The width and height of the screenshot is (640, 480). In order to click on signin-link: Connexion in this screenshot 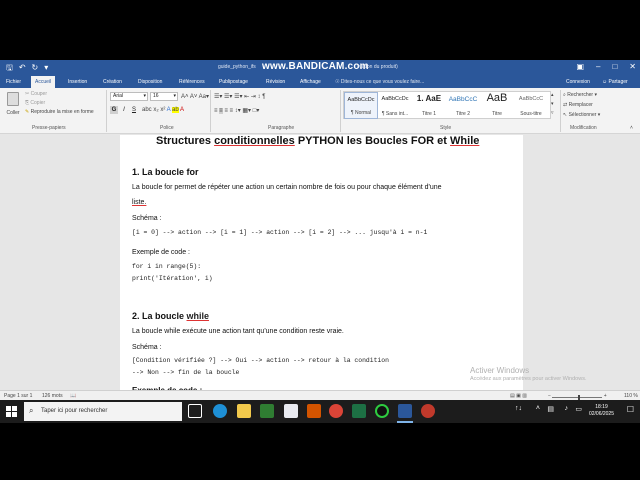, I will do `click(578, 82)`.